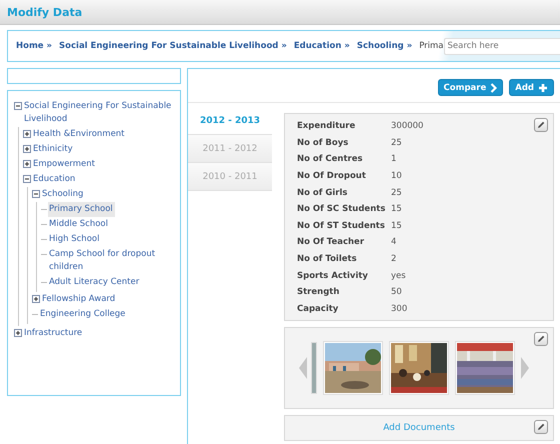 This screenshot has width=560, height=444. Describe the element at coordinates (81, 209) in the screenshot. I see `tree-item: Primary School` at that location.